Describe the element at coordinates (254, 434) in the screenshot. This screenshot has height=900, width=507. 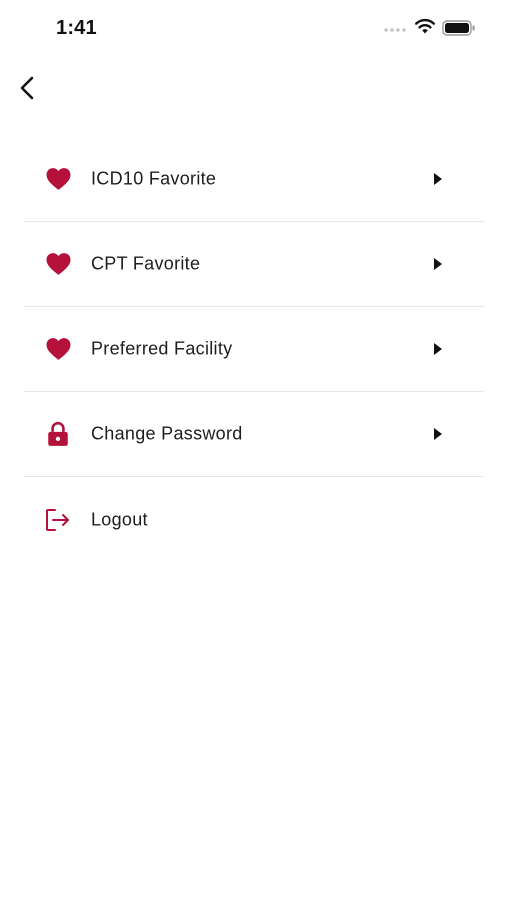
I see `menu-item-change-password: Change Password` at that location.